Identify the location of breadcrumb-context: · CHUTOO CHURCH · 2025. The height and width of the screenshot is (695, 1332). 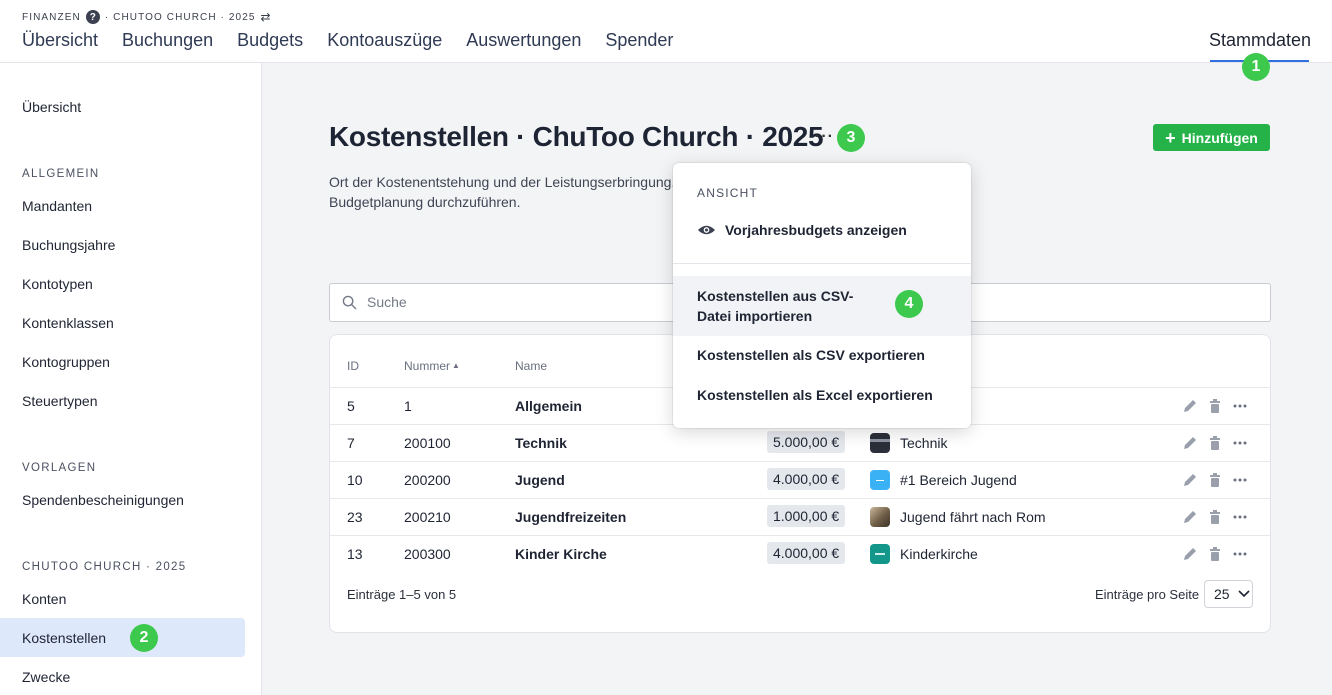
(180, 17).